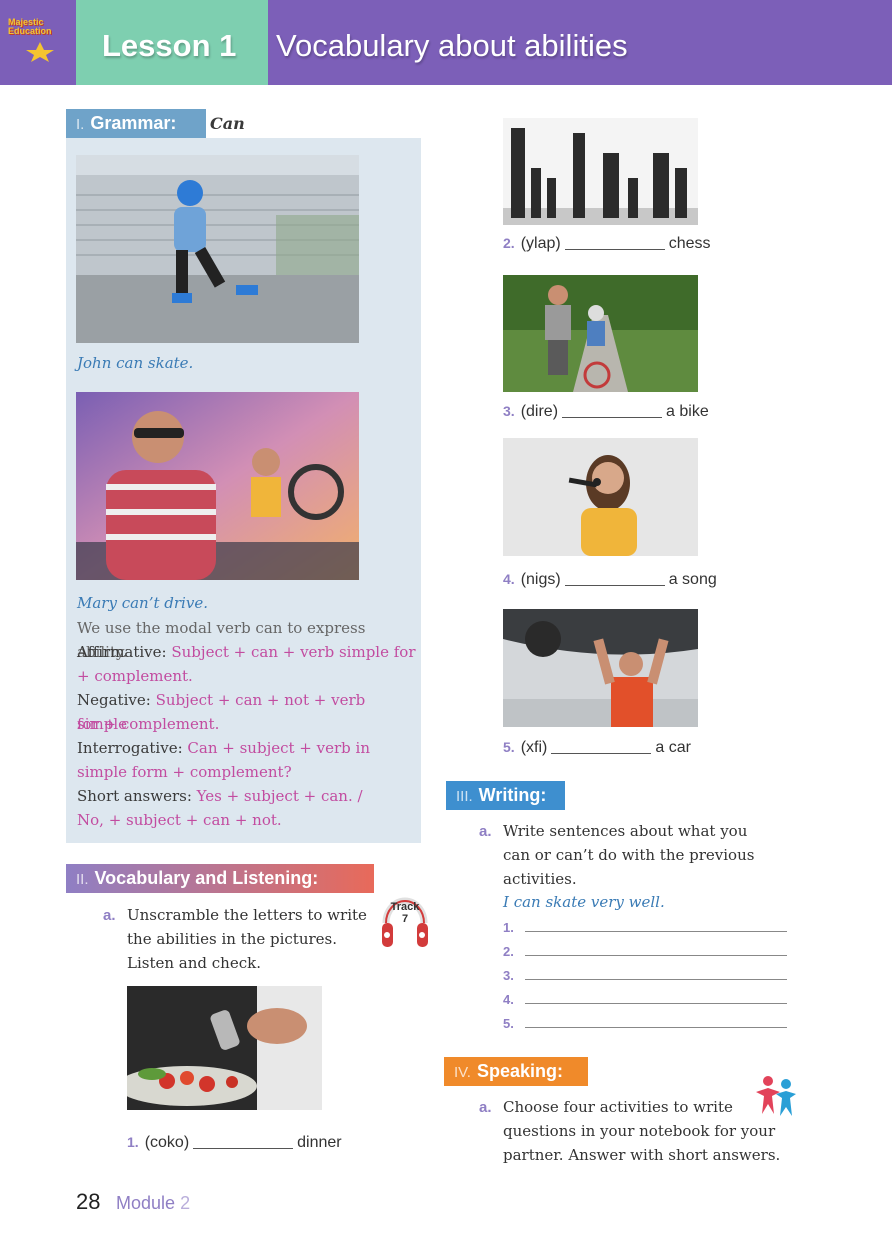 Image resolution: width=892 pixels, height=1254 pixels. What do you see at coordinates (645, 975) in the screenshot?
I see `writing-line-3: 3.` at bounding box center [645, 975].